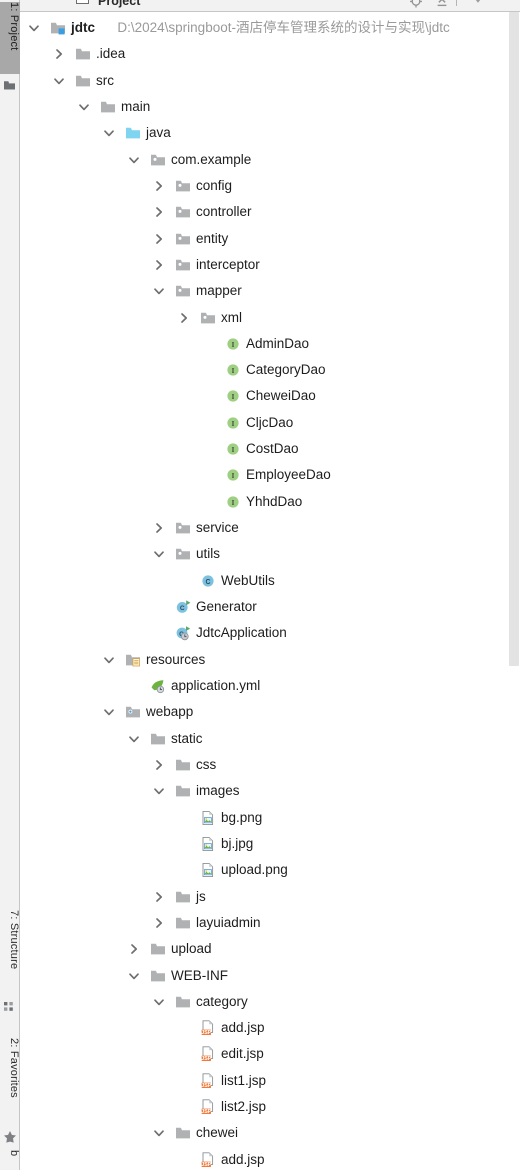  Describe the element at coordinates (191, 949) in the screenshot. I see `tree-node-label: upload` at that location.